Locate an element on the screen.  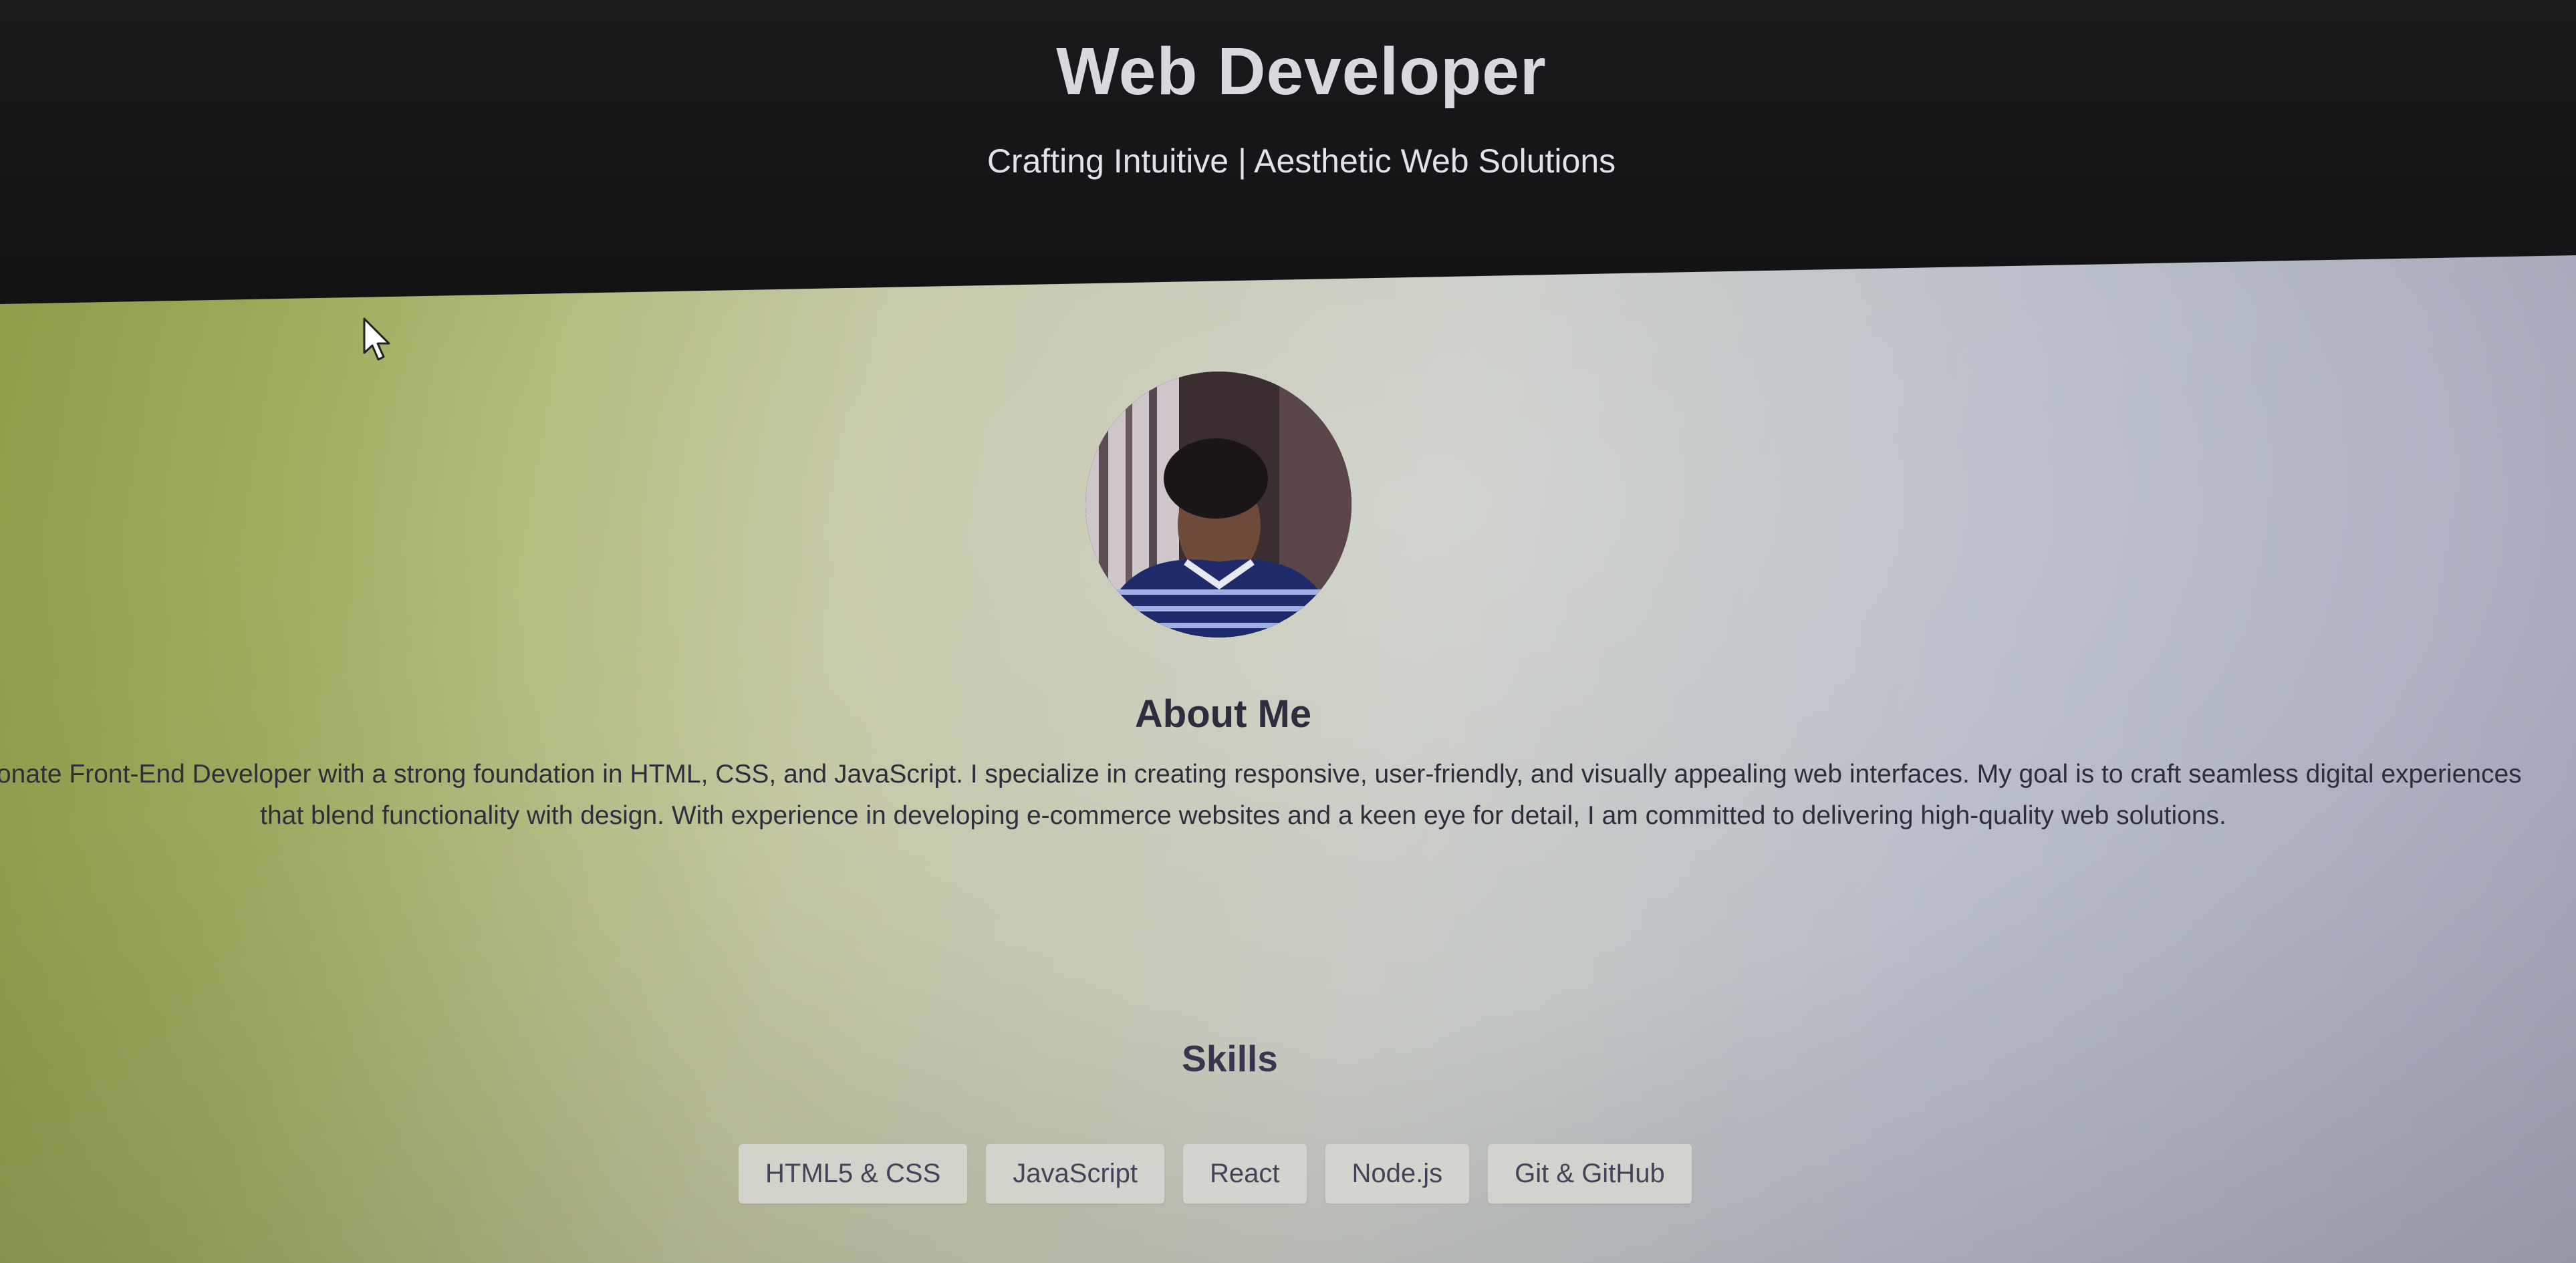
skill-chip-html-css: HTML5 & CSS is located at coordinates (854, 1174).